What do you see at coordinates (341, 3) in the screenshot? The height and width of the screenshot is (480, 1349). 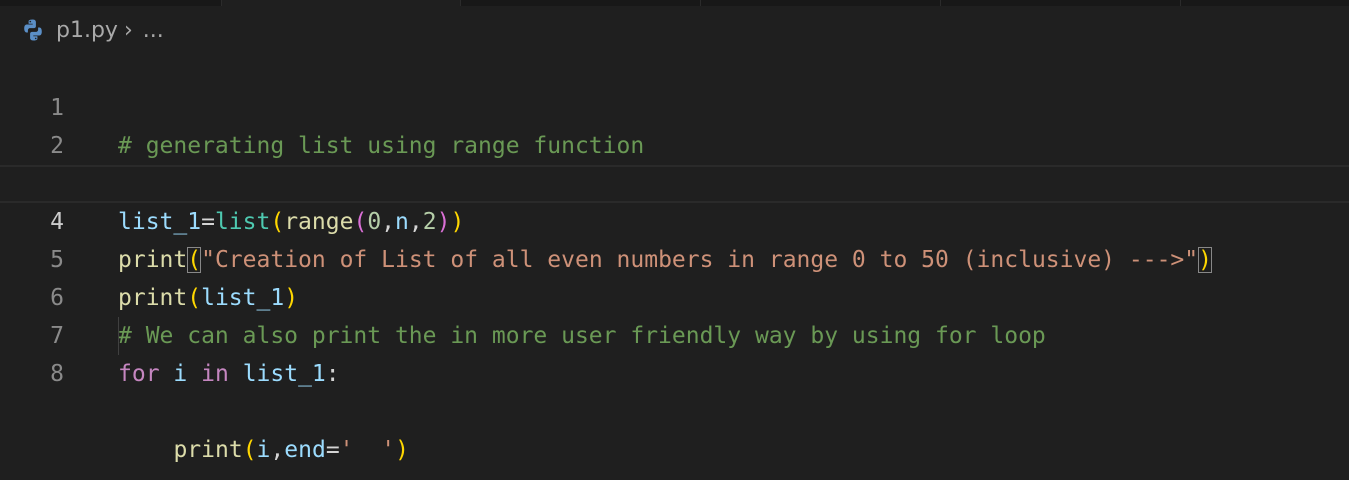 I see `active-tab-edge` at bounding box center [341, 3].